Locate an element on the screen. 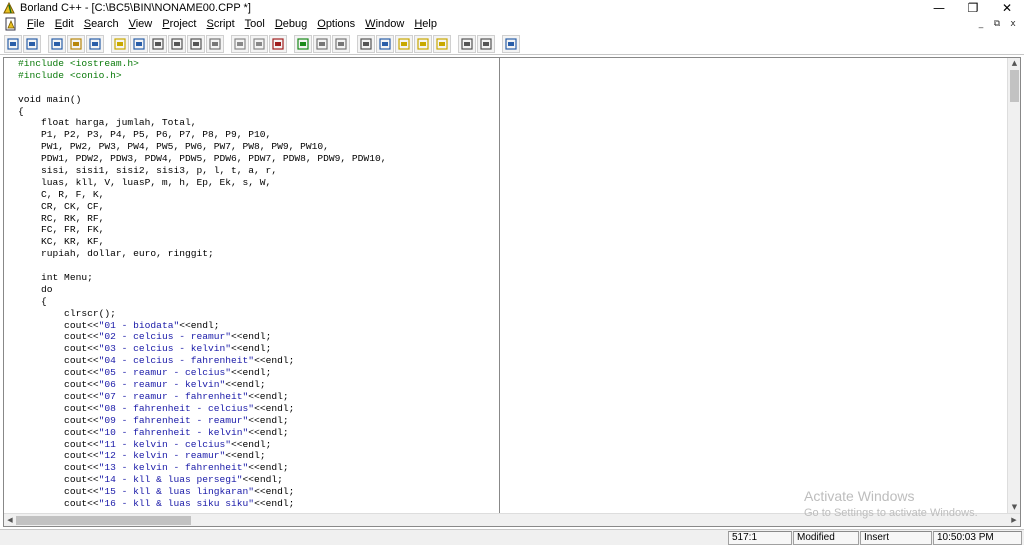  scroll-right-icon: ▶ is located at coordinates (1014, 520).